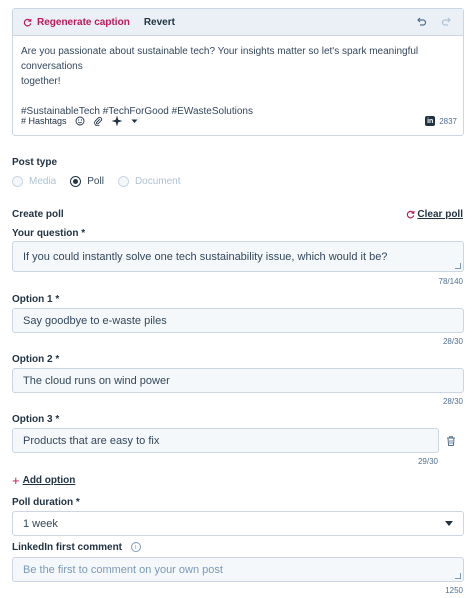 This screenshot has height=598, width=475. Describe the element at coordinates (44, 121) in the screenshot. I see `hashtags-button: # Hashtags` at that location.